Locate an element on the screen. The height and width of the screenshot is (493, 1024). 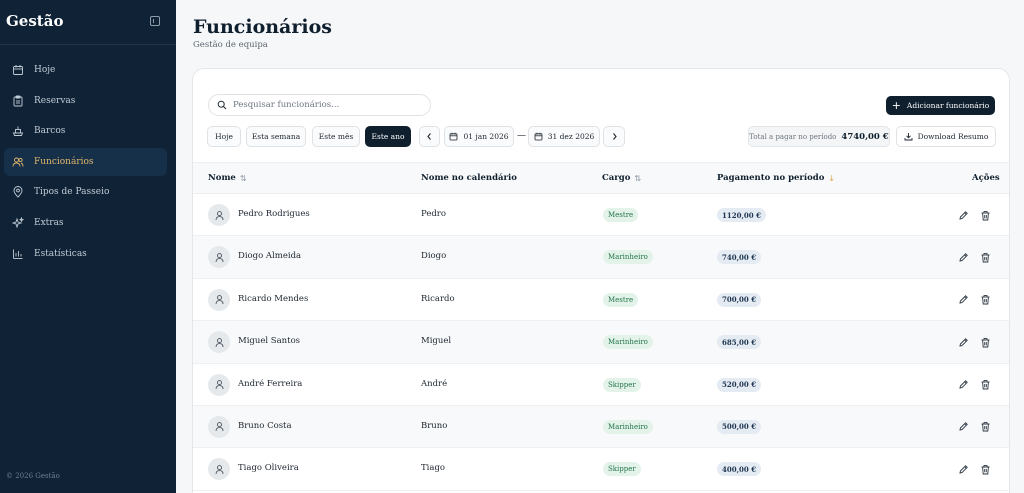
search-box is located at coordinates (319, 105).